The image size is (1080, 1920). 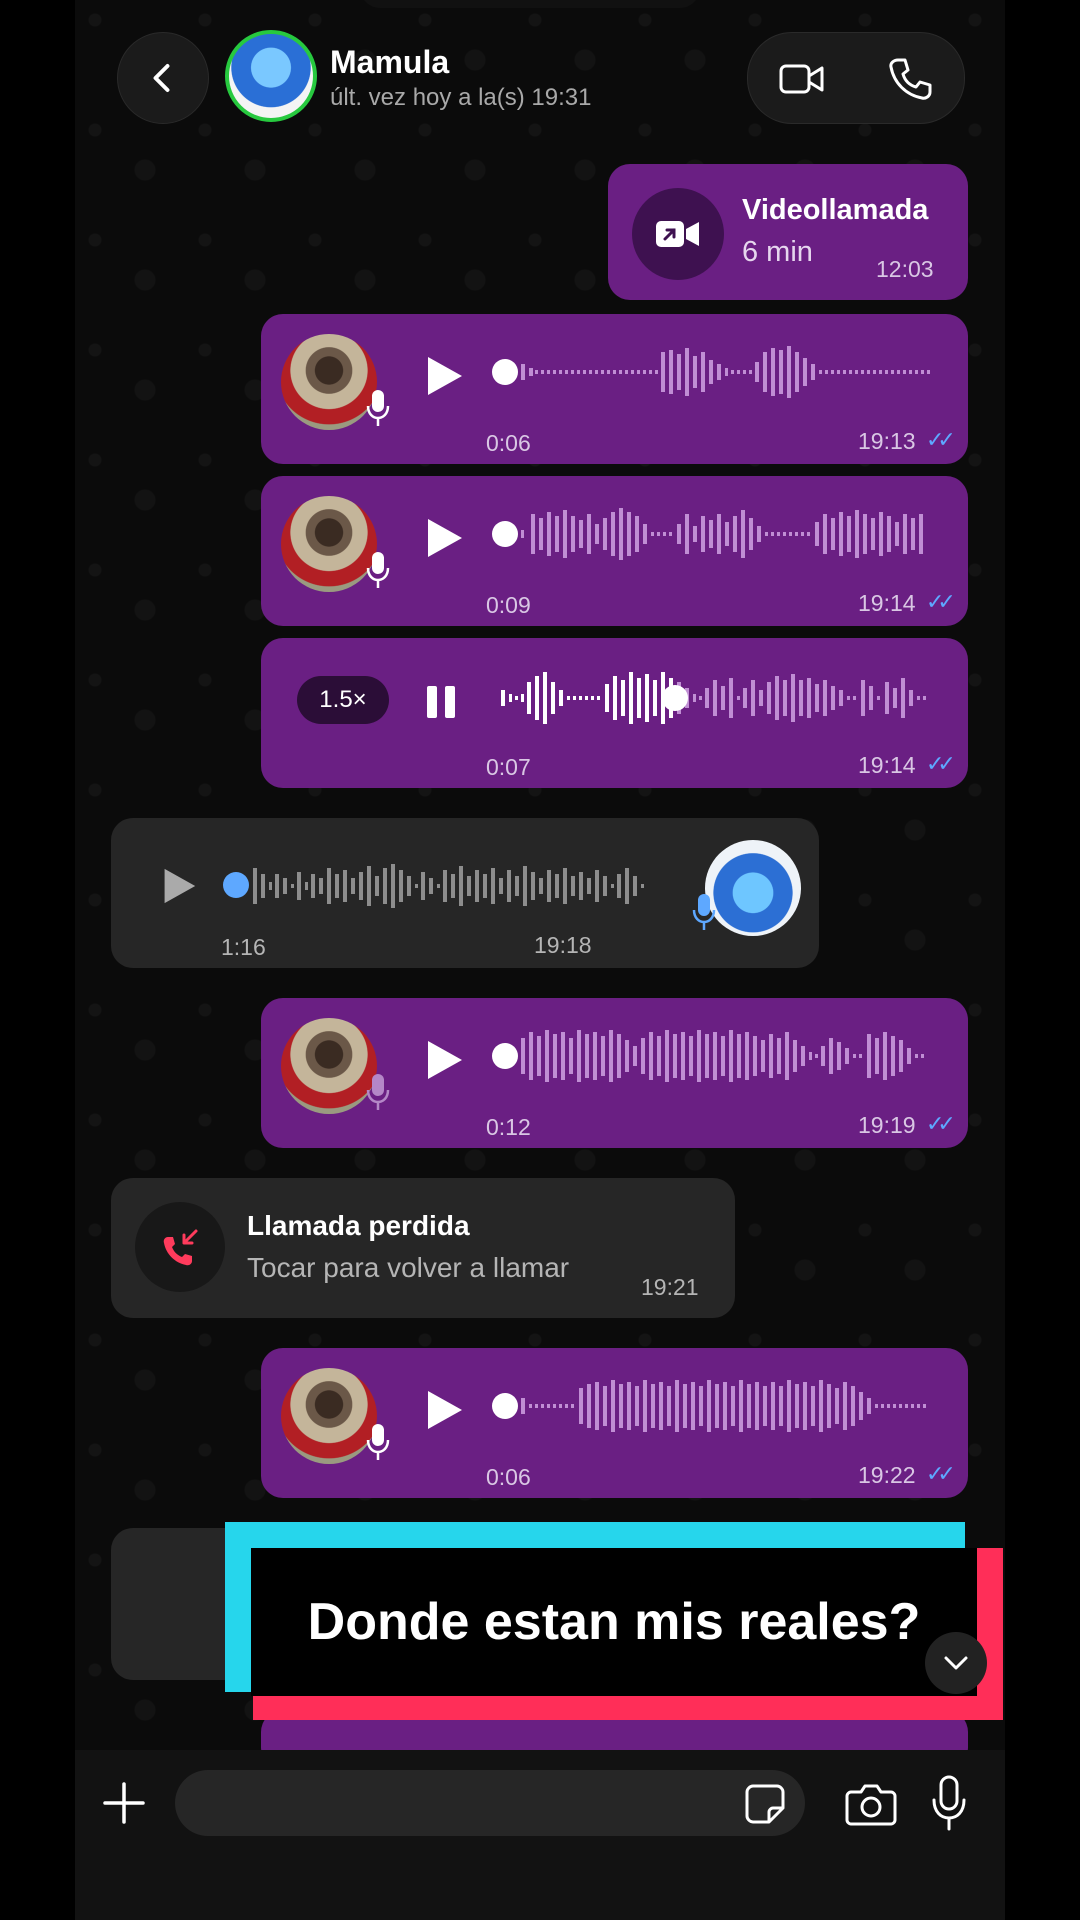 What do you see at coordinates (887, 1125) in the screenshot?
I see `message-time: 19:19` at bounding box center [887, 1125].